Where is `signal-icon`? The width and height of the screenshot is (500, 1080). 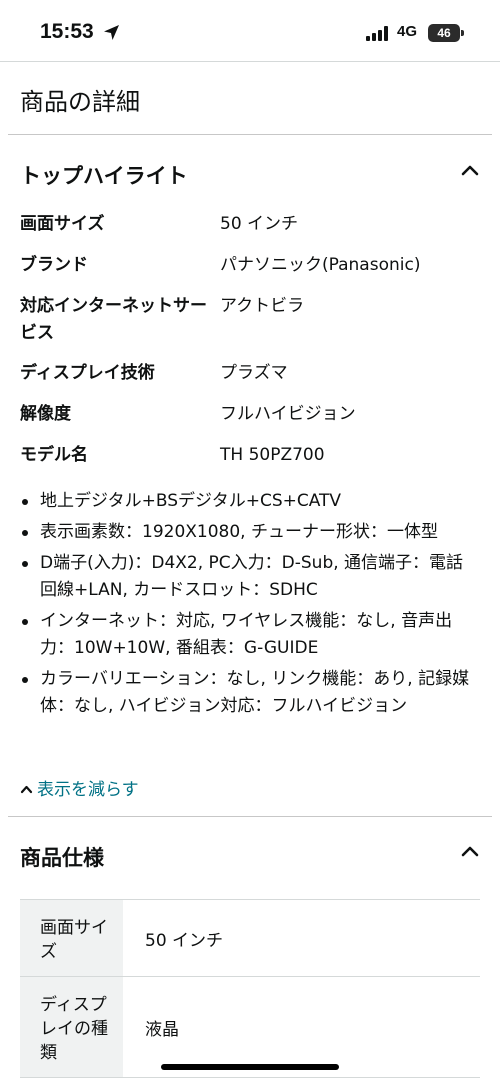 signal-icon is located at coordinates (377, 33).